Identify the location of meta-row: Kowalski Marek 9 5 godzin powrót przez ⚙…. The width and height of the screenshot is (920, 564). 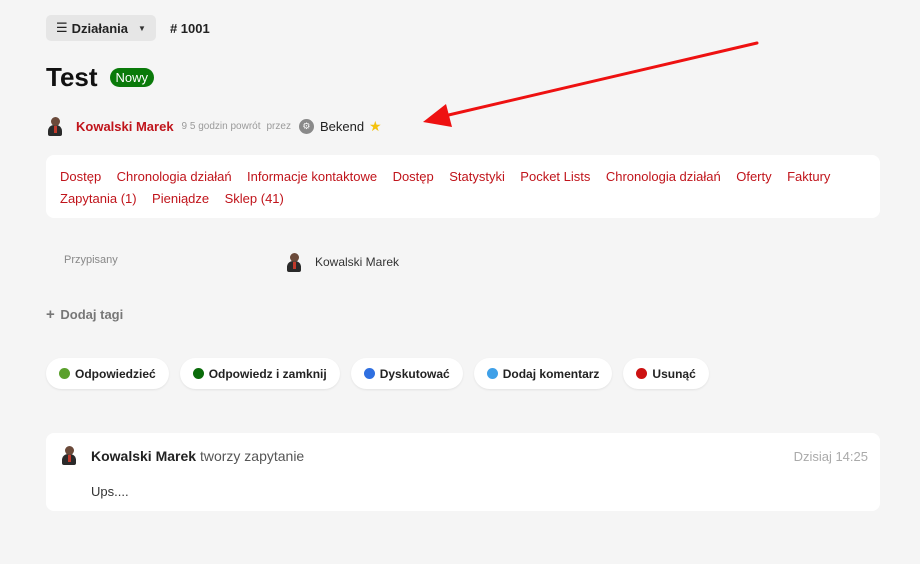
(214, 126).